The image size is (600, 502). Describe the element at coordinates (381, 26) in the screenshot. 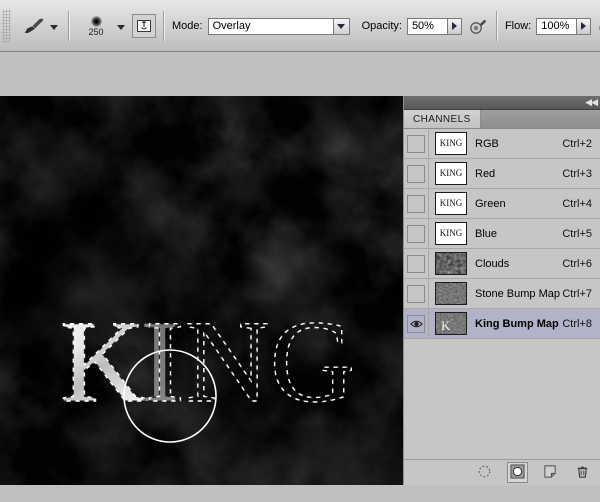

I see `opacity-label: Opacity:` at that location.